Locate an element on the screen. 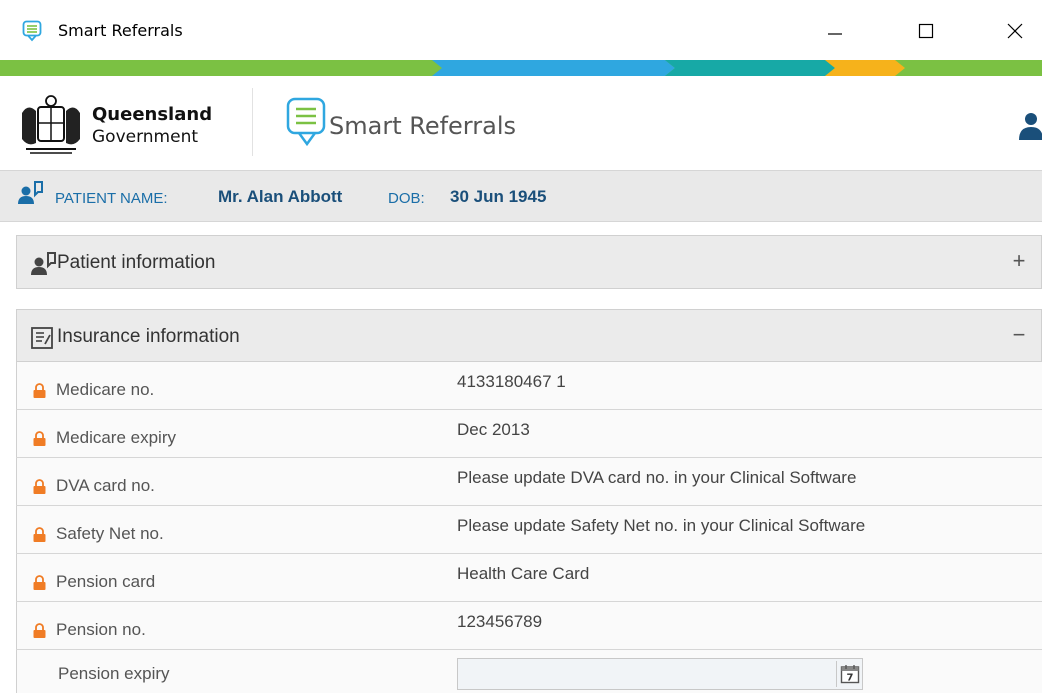 This screenshot has width=1042, height=698. queensland-crest-logo is located at coordinates (51, 124).